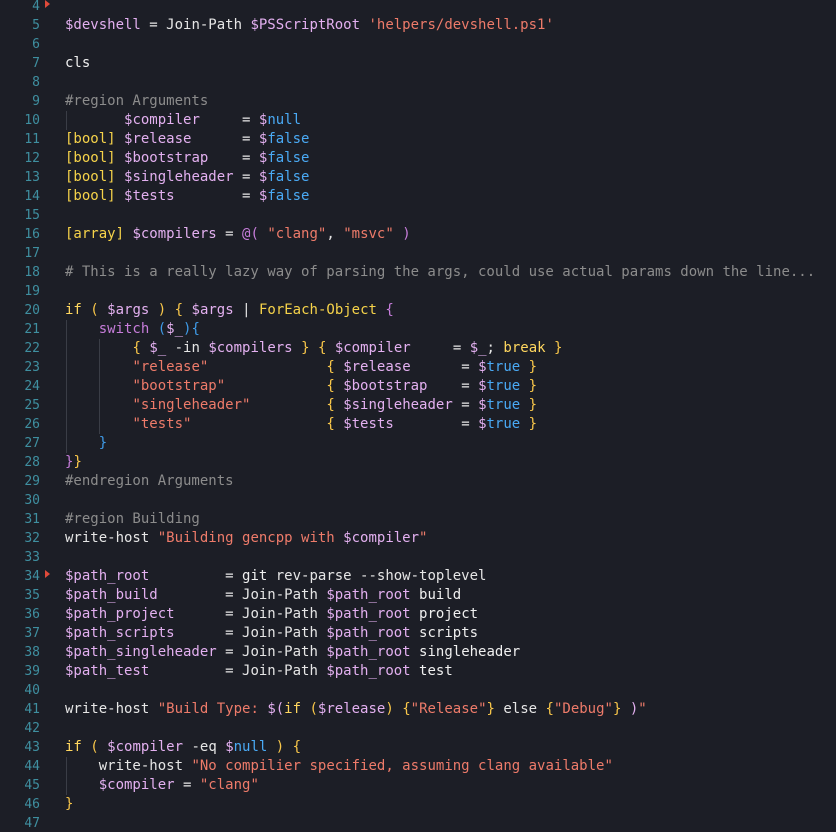 The width and height of the screenshot is (836, 832). I want to click on code-line: 13 [bool] $singleheader = $false, so click(418, 177).